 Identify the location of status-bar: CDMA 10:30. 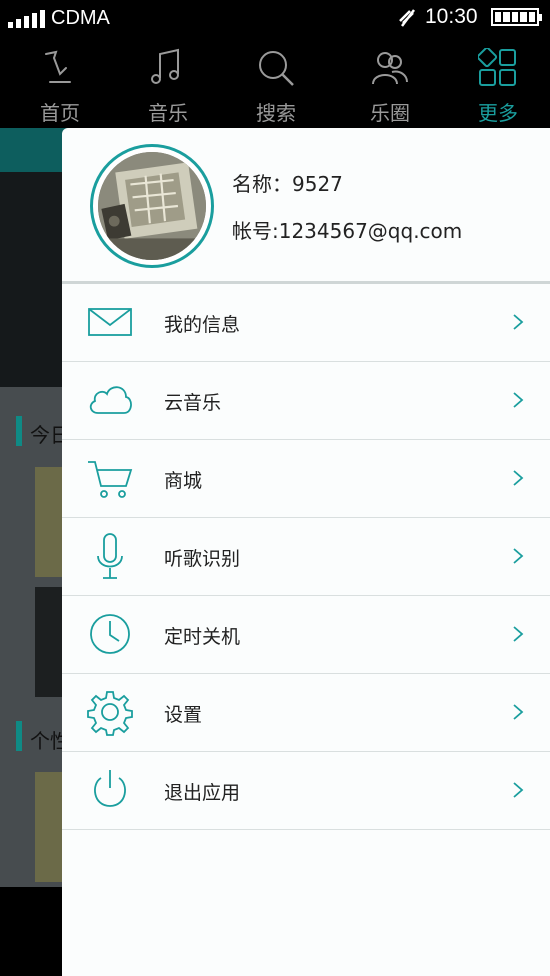
(275, 18).